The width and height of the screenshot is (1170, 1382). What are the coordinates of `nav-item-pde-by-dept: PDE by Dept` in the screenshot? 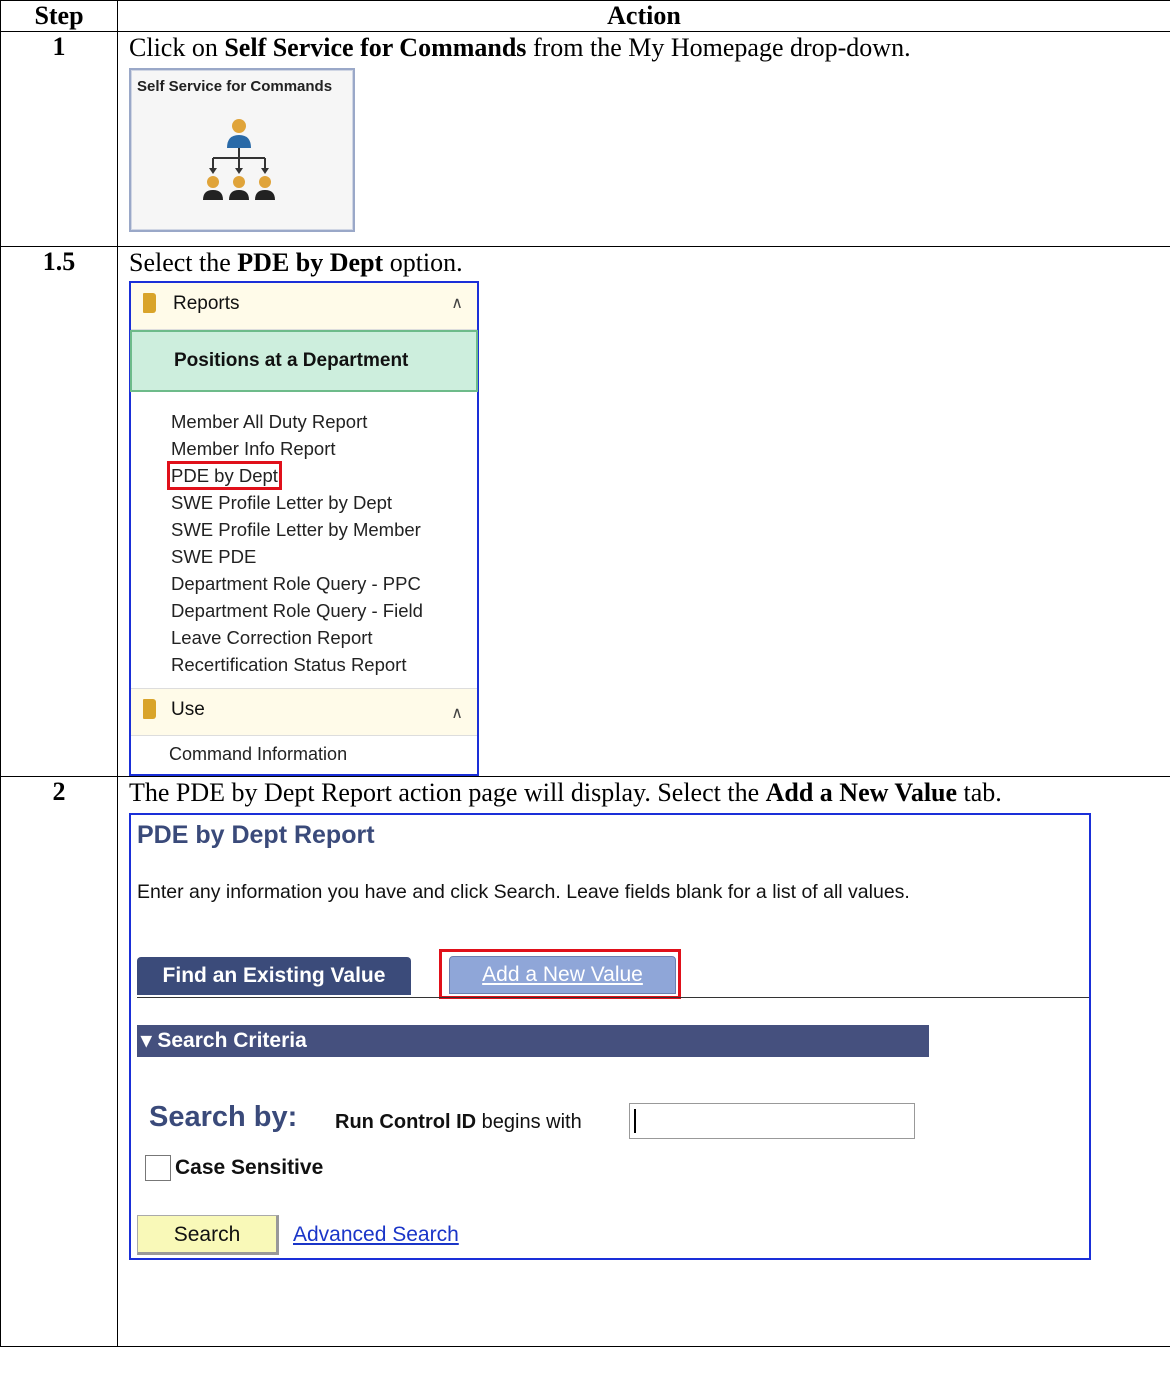 It's located at (322, 475).